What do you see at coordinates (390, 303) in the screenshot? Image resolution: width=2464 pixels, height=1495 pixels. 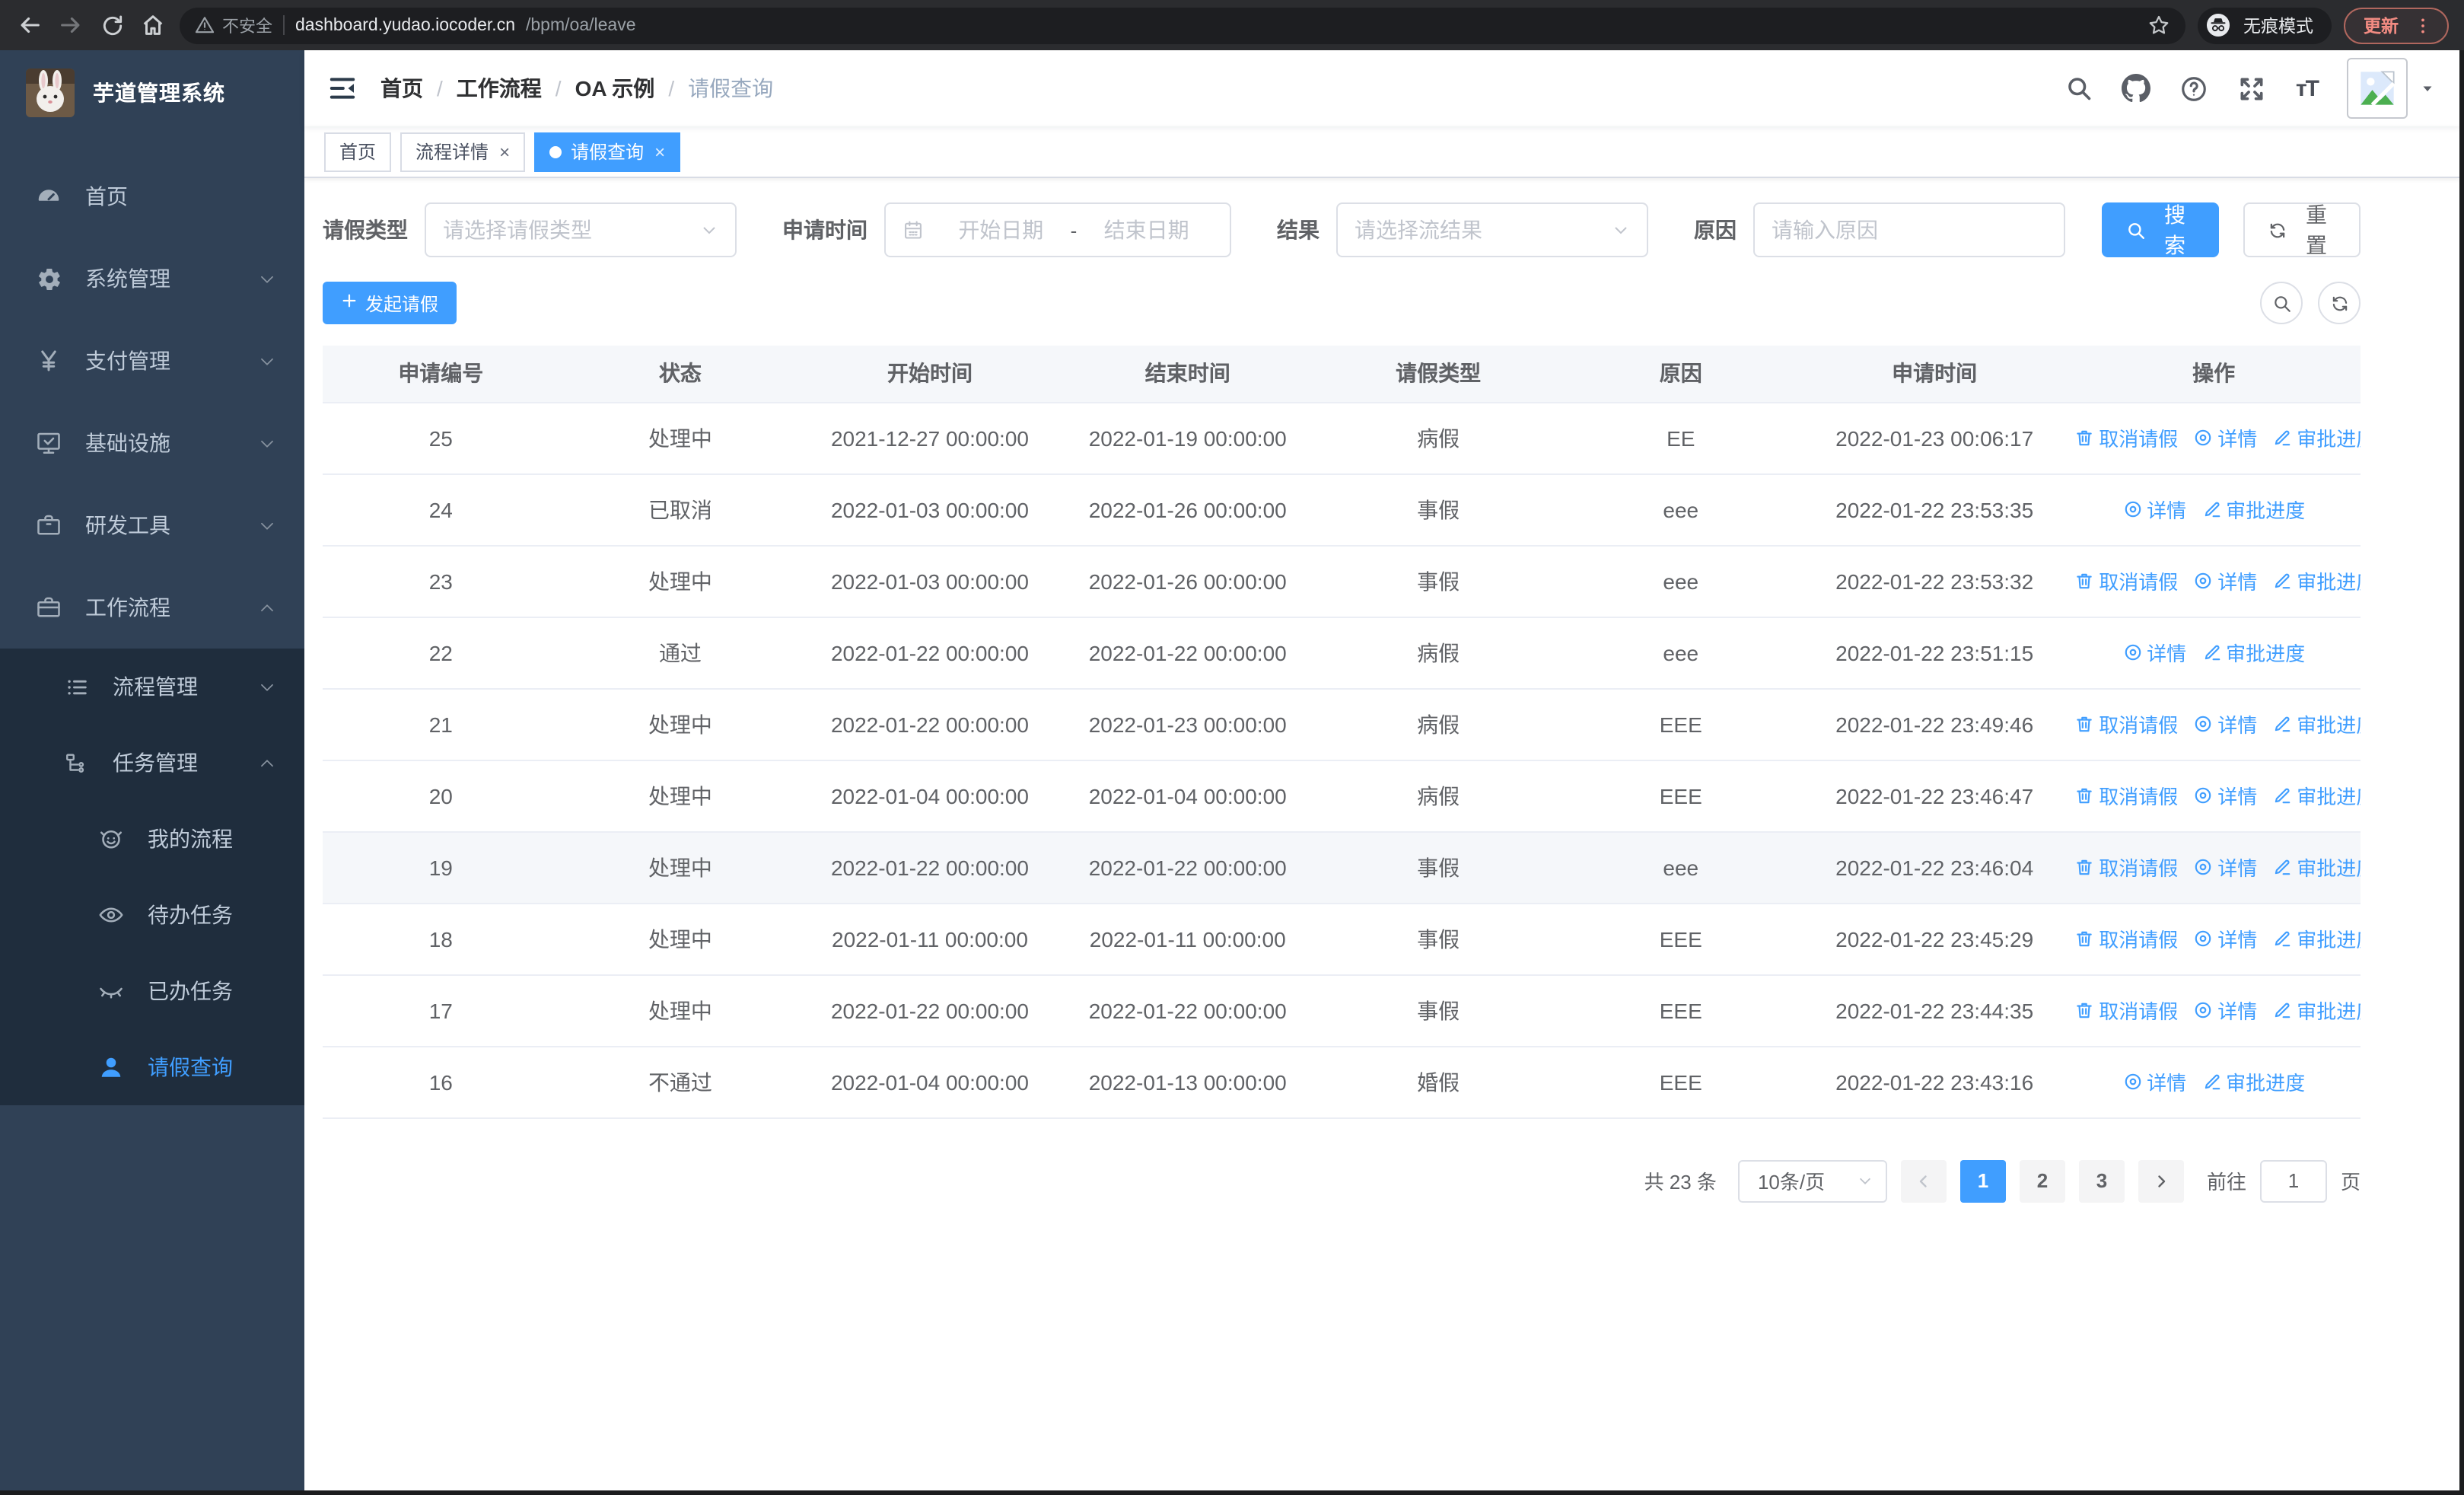 I see `create-leave-button: 发起请假` at bounding box center [390, 303].